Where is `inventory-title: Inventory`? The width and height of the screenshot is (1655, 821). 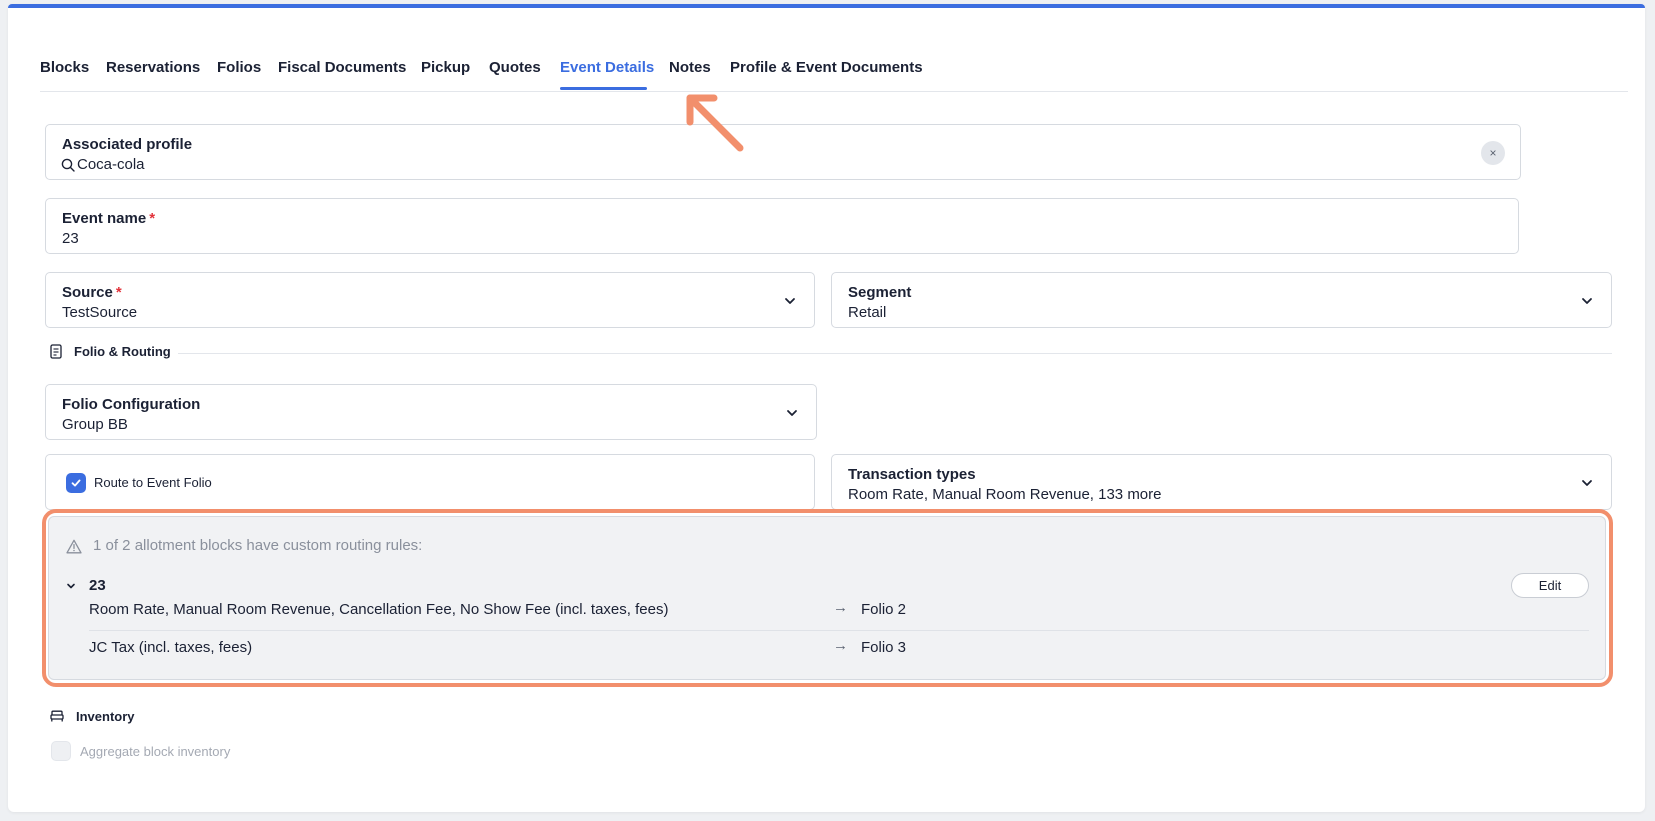
inventory-title: Inventory is located at coordinates (105, 716).